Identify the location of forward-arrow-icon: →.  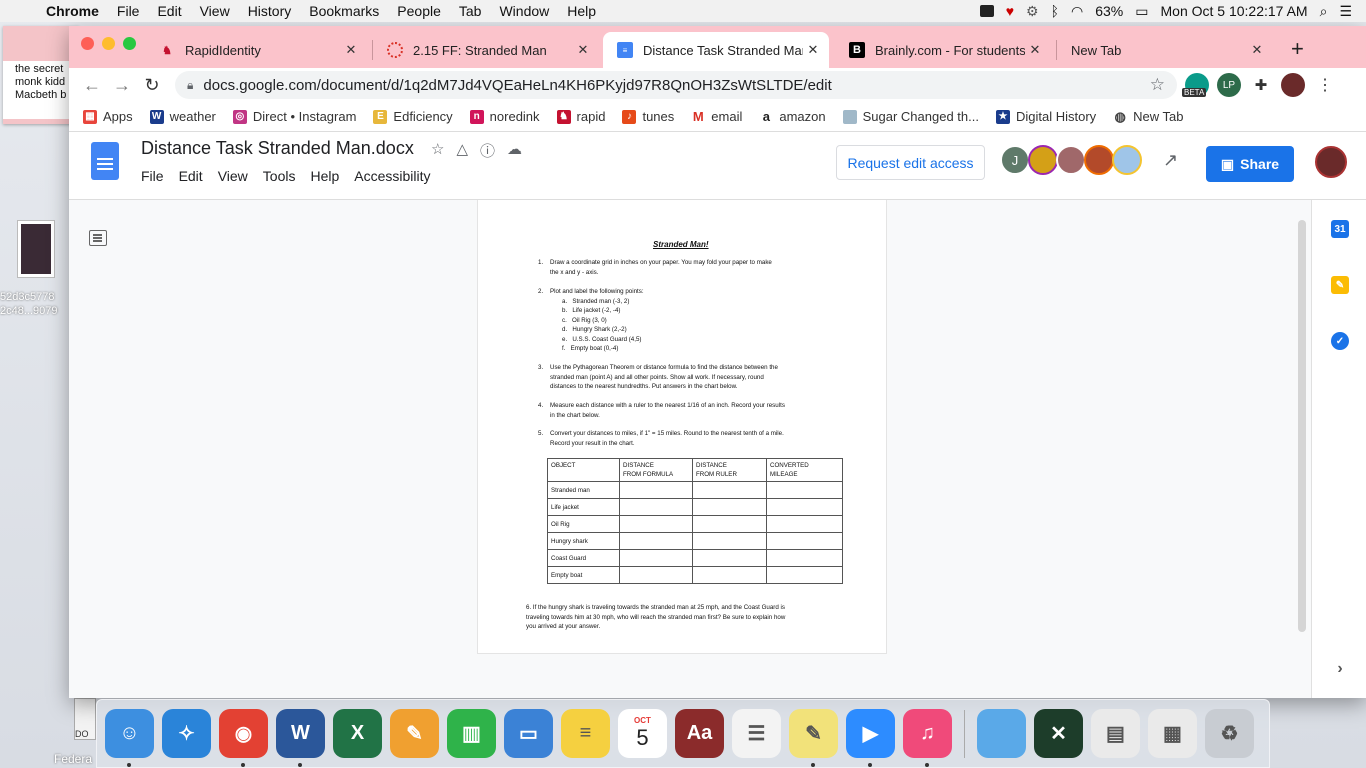
(122, 85).